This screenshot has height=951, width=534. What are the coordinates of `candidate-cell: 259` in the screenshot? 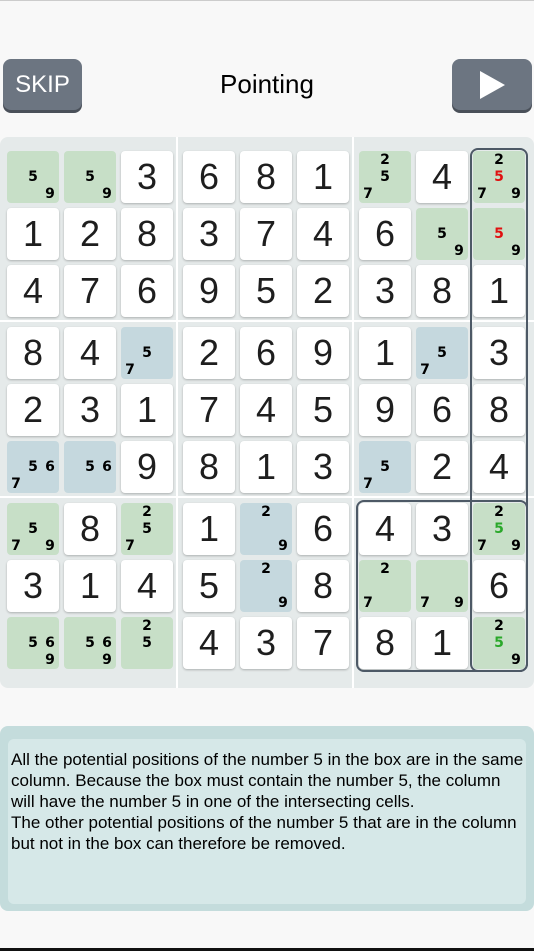 It's located at (499, 643).